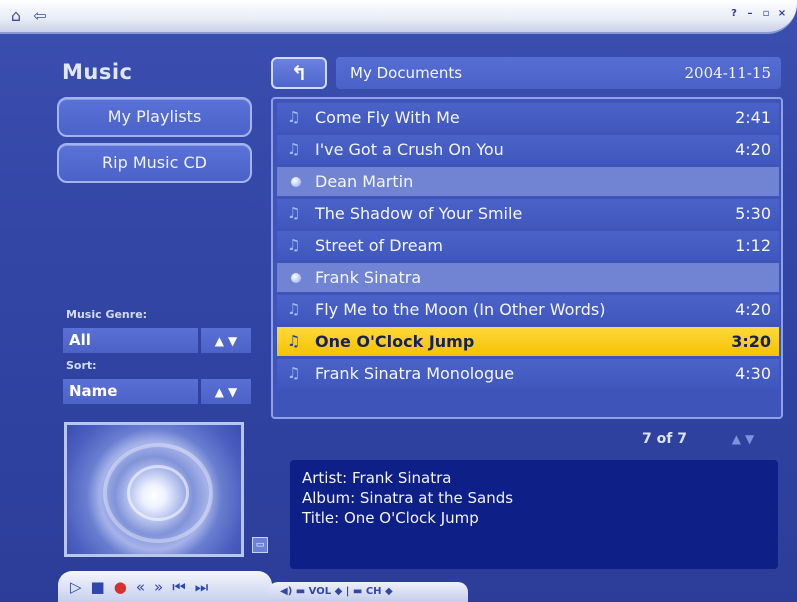 This screenshot has height=602, width=797. Describe the element at coordinates (398, 17) in the screenshot. I see `top-bar: ⌂ ⇦ ? – ▫ ×` at that location.